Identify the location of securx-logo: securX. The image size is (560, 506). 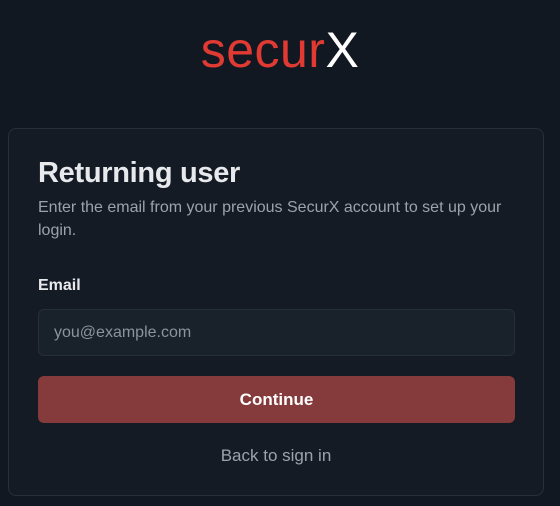
(280, 50).